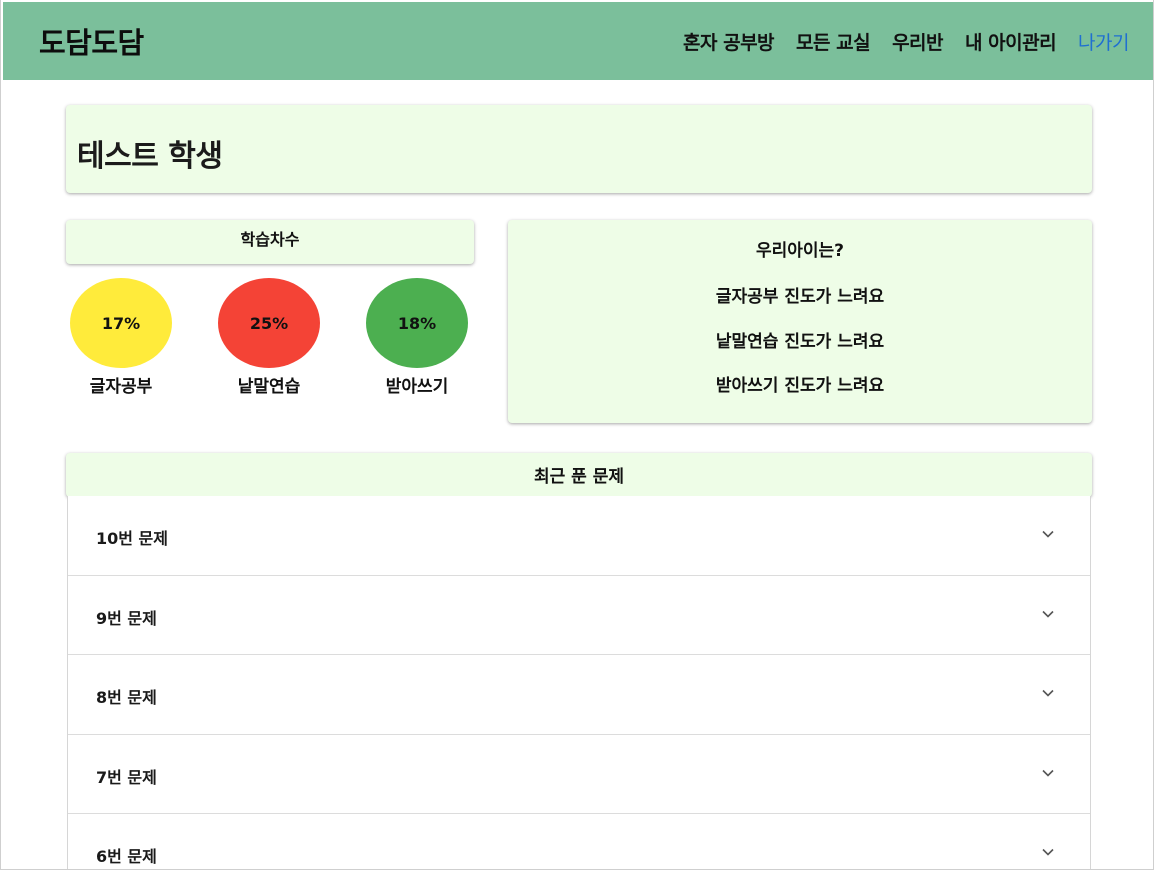 The width and height of the screenshot is (1154, 870). What do you see at coordinates (126, 777) in the screenshot?
I see `problem-label: 7번 문제` at bounding box center [126, 777].